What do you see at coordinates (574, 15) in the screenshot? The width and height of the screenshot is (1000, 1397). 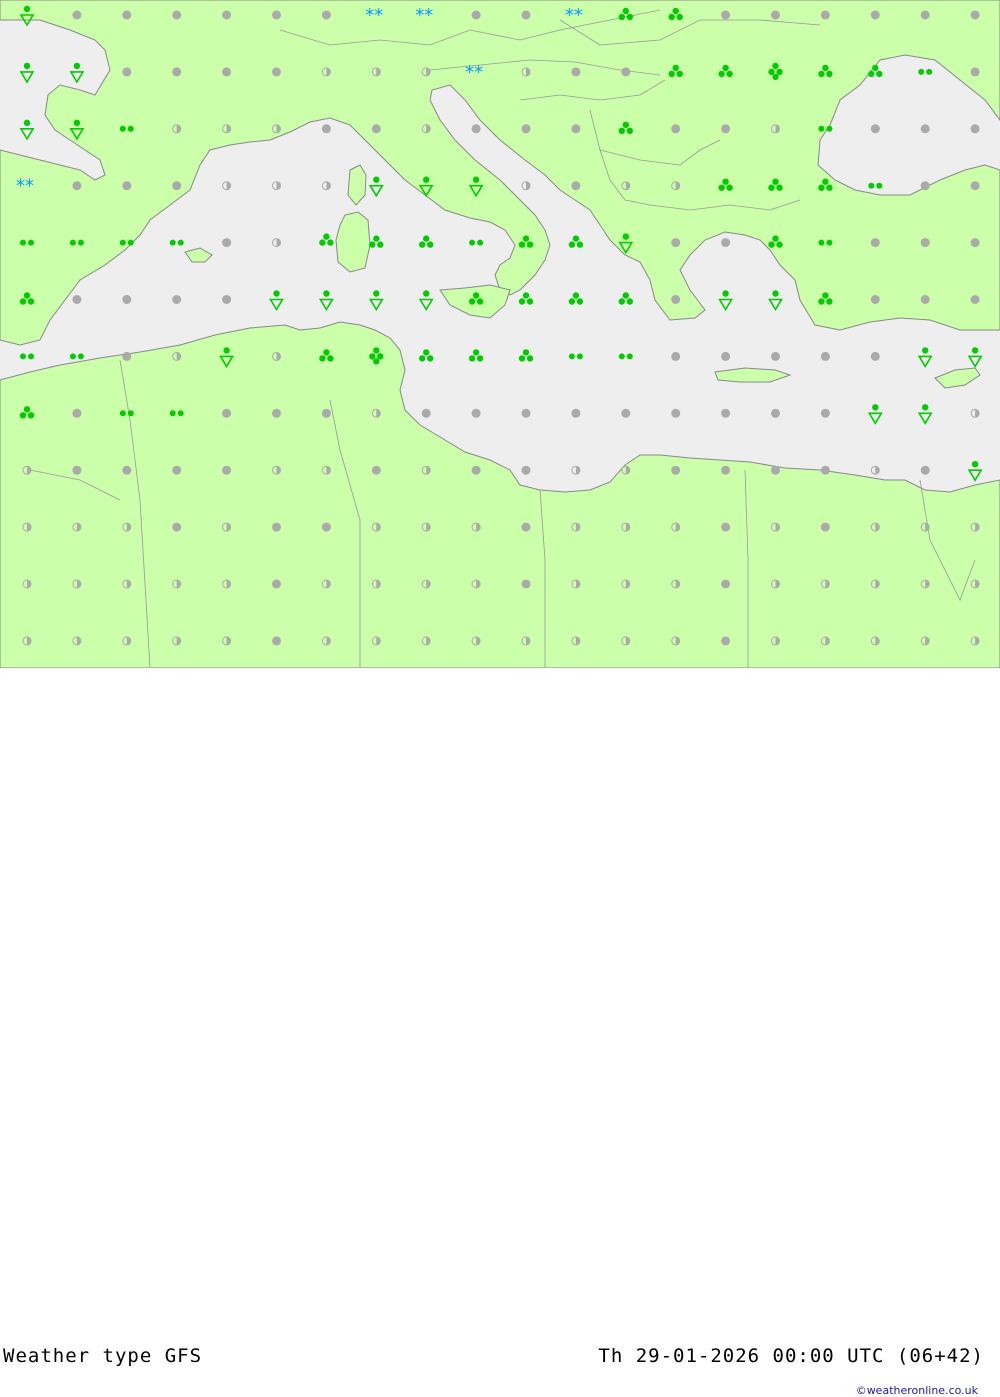 I see `snow-icon: **` at bounding box center [574, 15].